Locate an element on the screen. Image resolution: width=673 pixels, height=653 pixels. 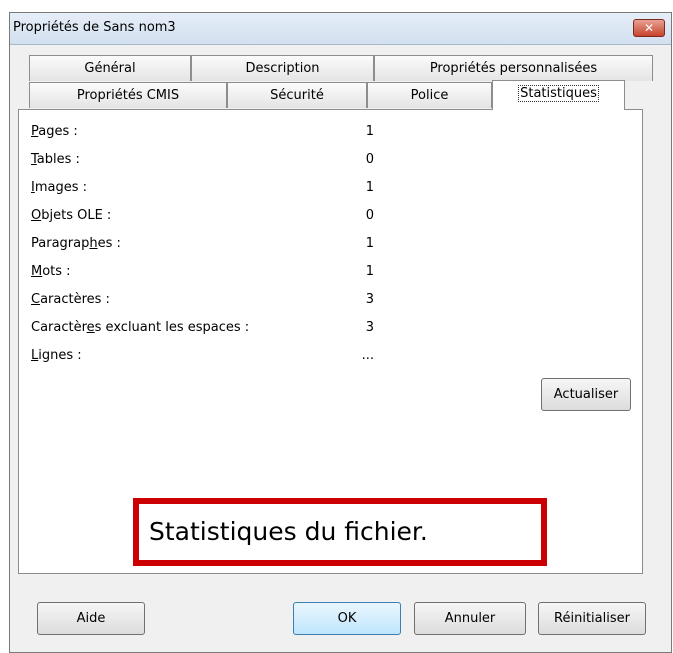
reset-button: Réinitialiser is located at coordinates (592, 618).